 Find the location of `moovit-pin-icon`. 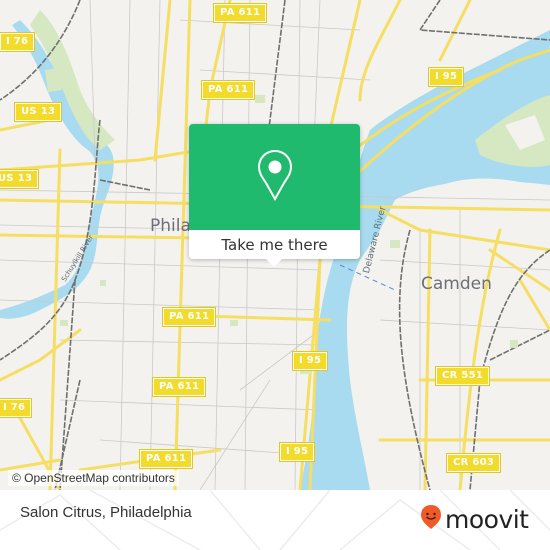

moovit-pin-icon is located at coordinates (431, 519).